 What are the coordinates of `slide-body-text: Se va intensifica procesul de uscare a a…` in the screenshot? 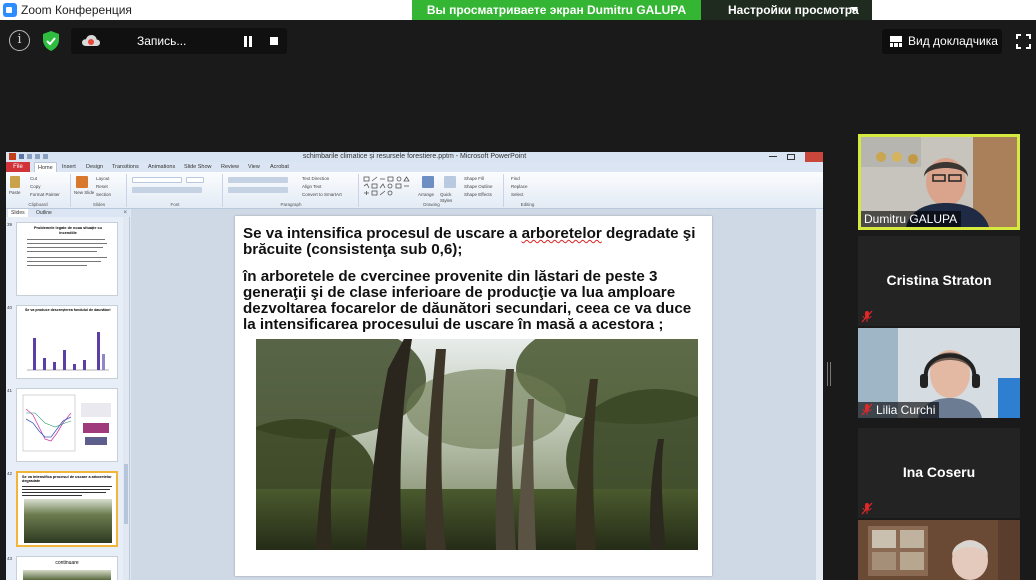 It's located at (474, 279).